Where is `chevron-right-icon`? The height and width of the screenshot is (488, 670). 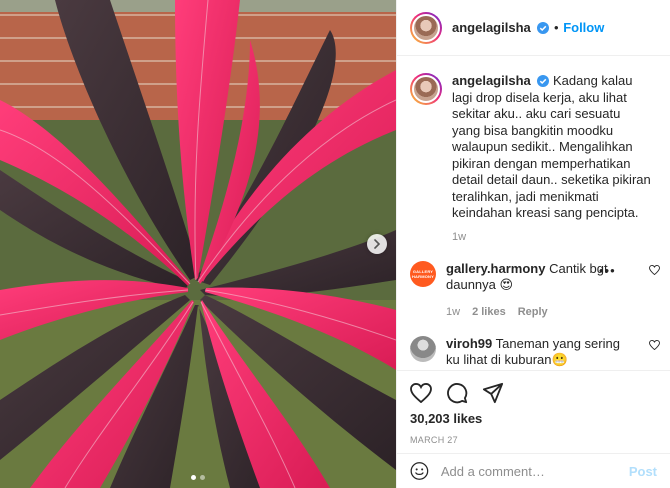 chevron-right-icon is located at coordinates (377, 244).